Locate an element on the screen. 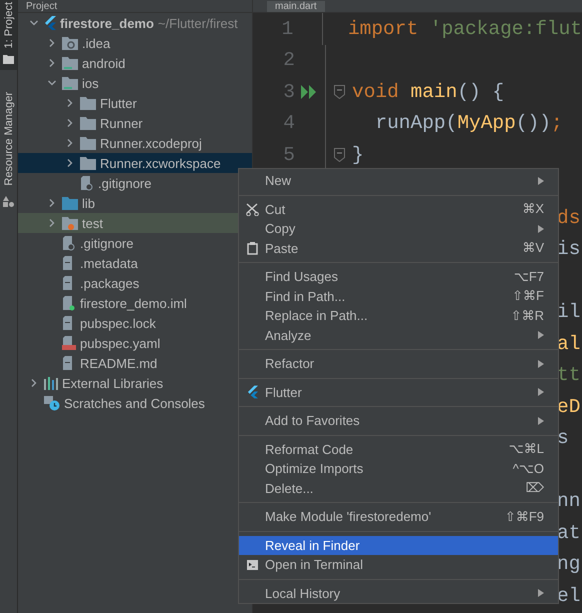  shortcut-label: ⌥F7 is located at coordinates (529, 276).